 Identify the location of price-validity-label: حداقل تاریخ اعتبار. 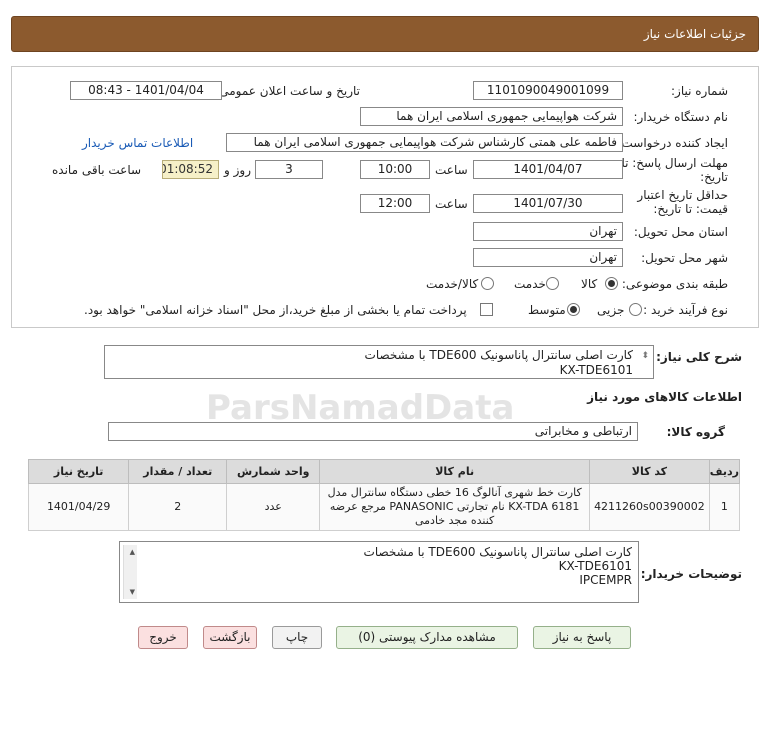
(682, 195).